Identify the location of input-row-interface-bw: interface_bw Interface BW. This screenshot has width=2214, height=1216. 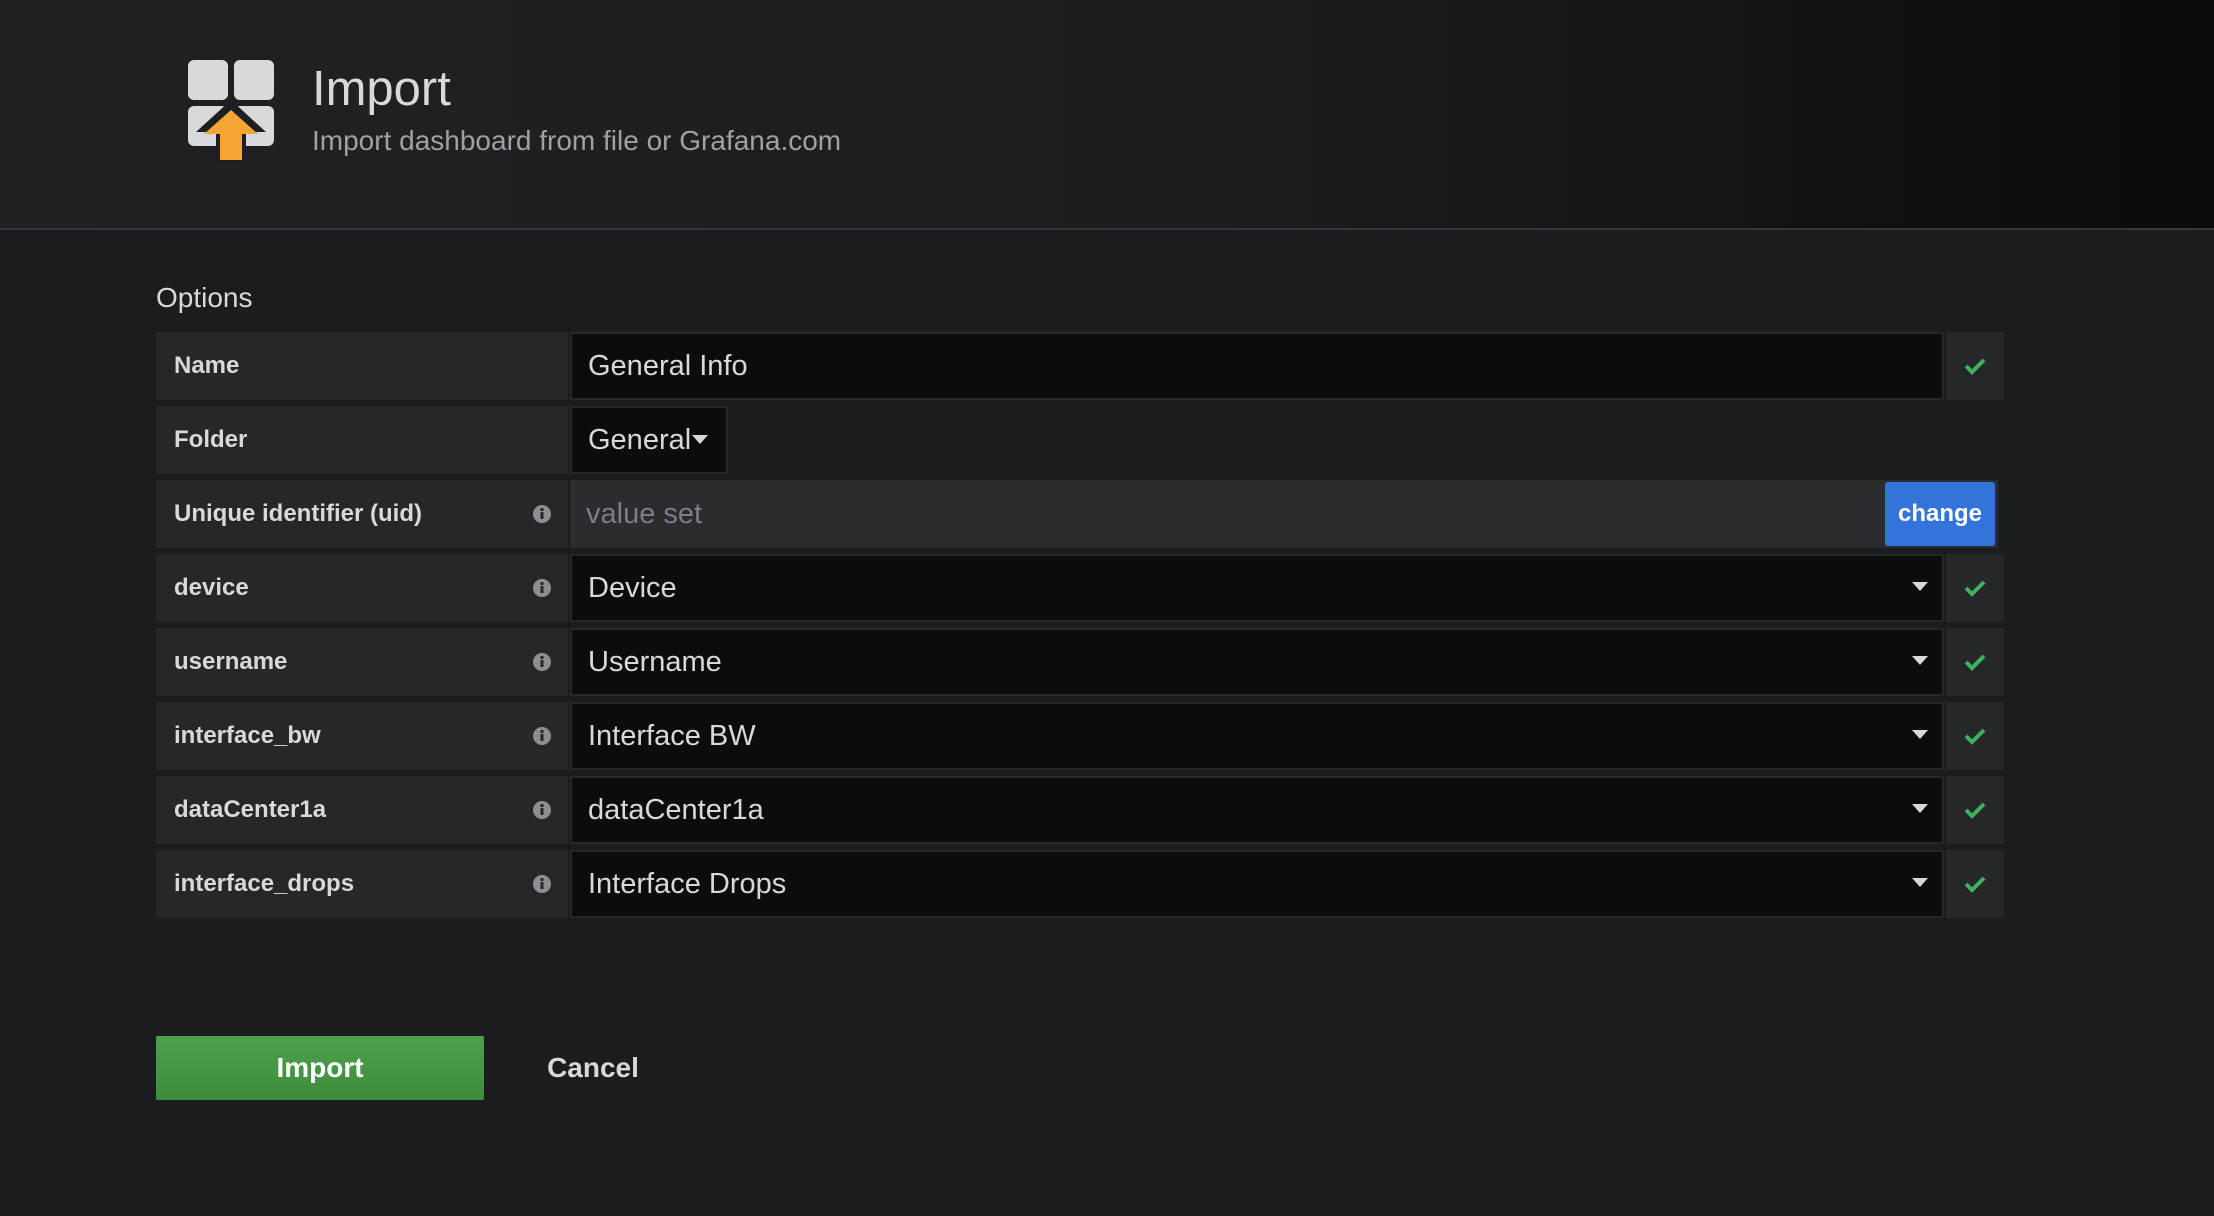
(1080, 736).